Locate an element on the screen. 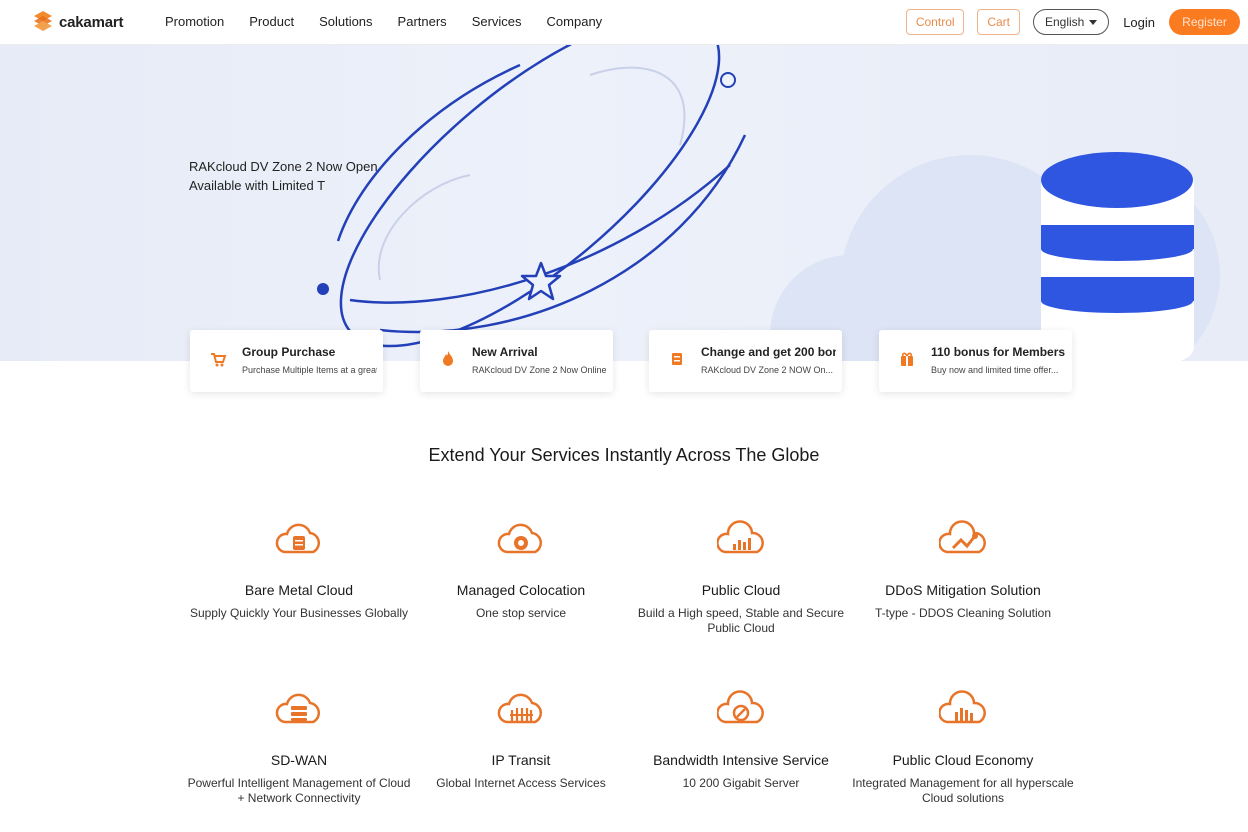 Image resolution: width=1248 pixels, height=832 pixels. card-title: 110 bonus for Members is located at coordinates (998, 352).